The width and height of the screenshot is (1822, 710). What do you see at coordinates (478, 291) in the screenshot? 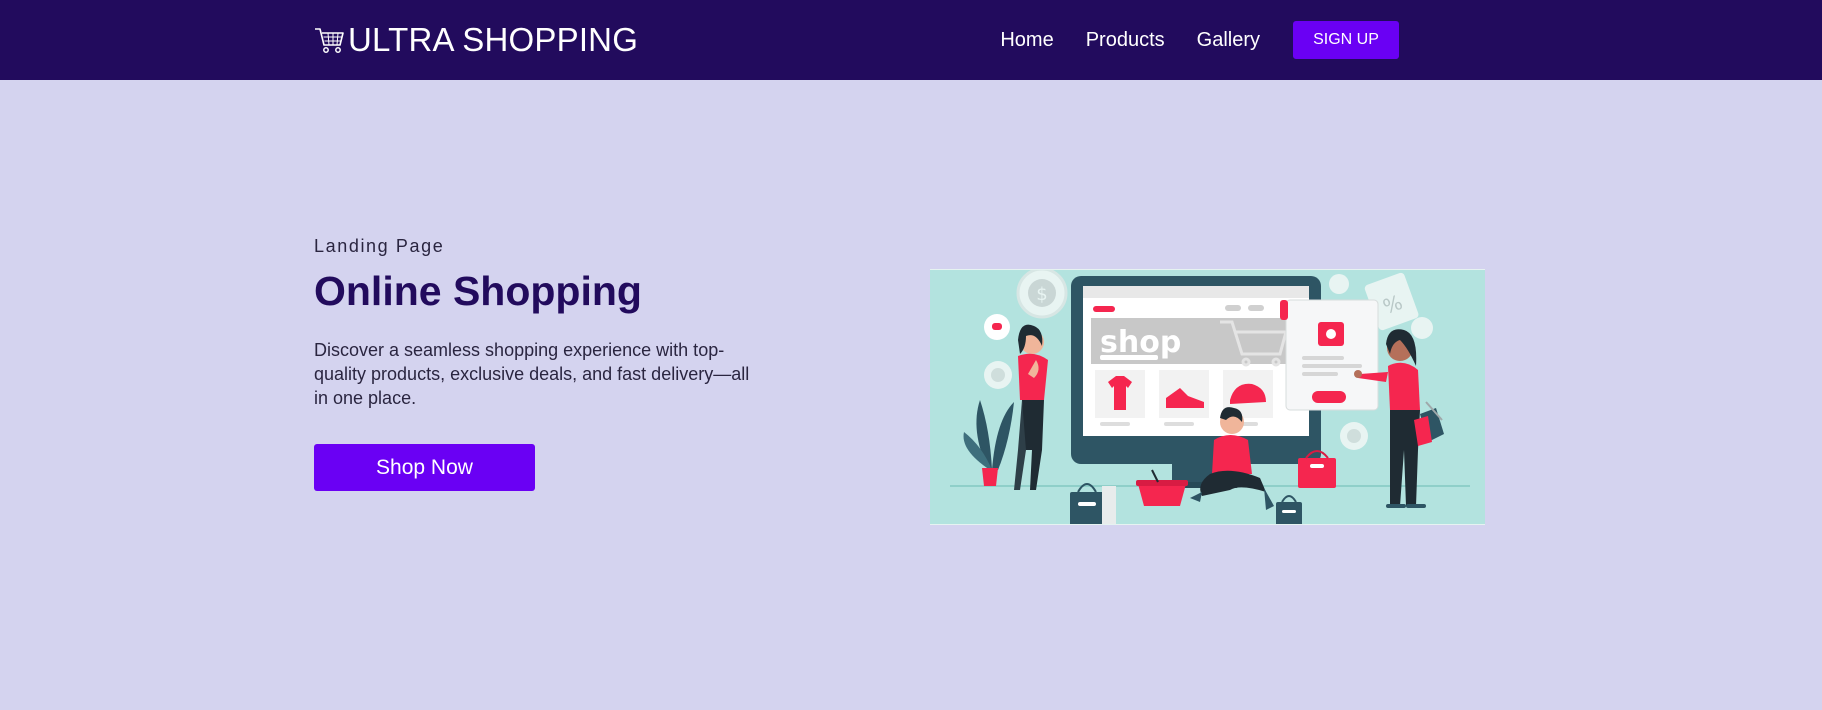
I see `hero-title: Online Shopping` at bounding box center [478, 291].